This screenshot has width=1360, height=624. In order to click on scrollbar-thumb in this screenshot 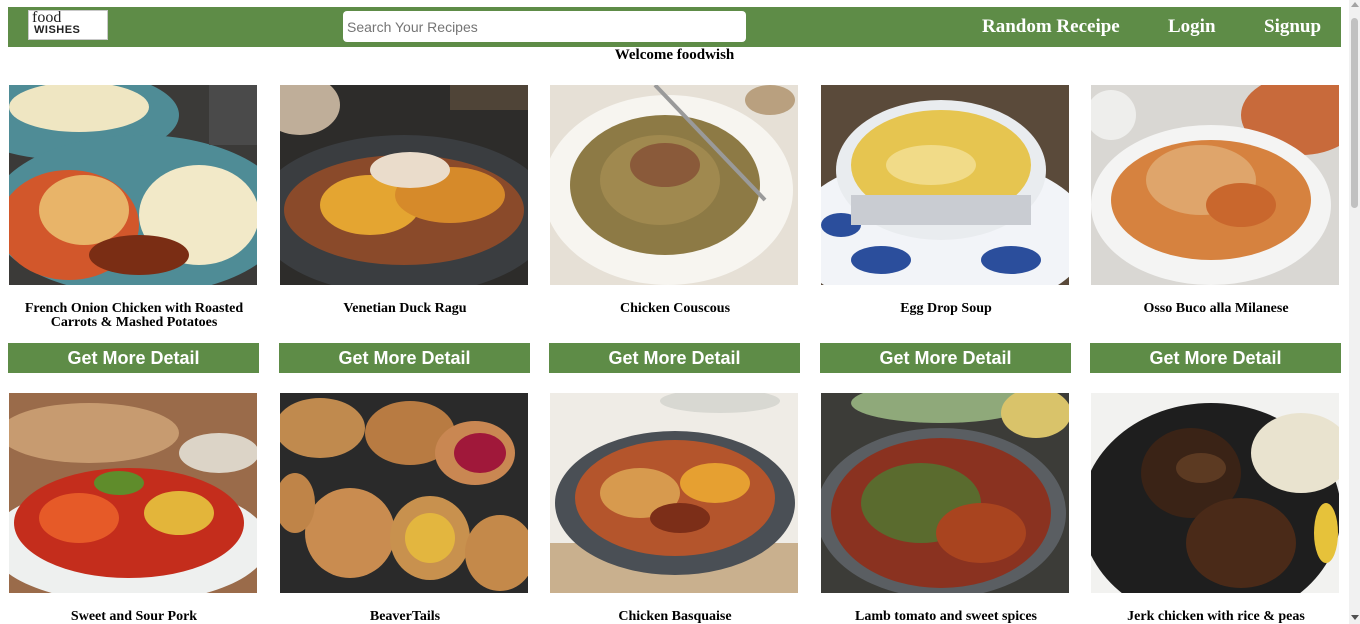, I will do `click(1354, 113)`.